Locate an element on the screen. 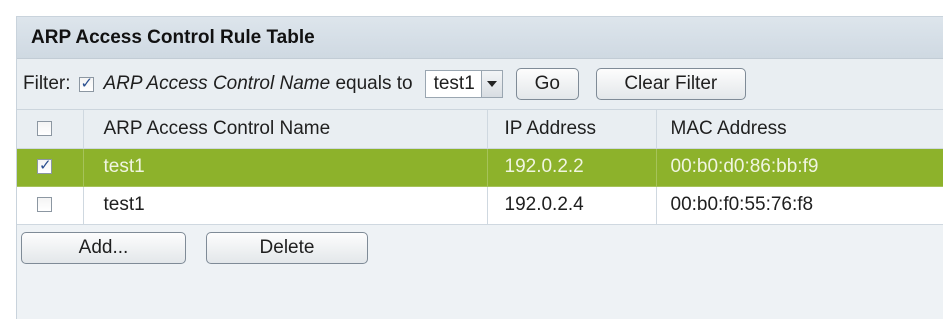 The width and height of the screenshot is (943, 319). row-mac: 00:b0:f0:55:76:f8 is located at coordinates (799, 205).